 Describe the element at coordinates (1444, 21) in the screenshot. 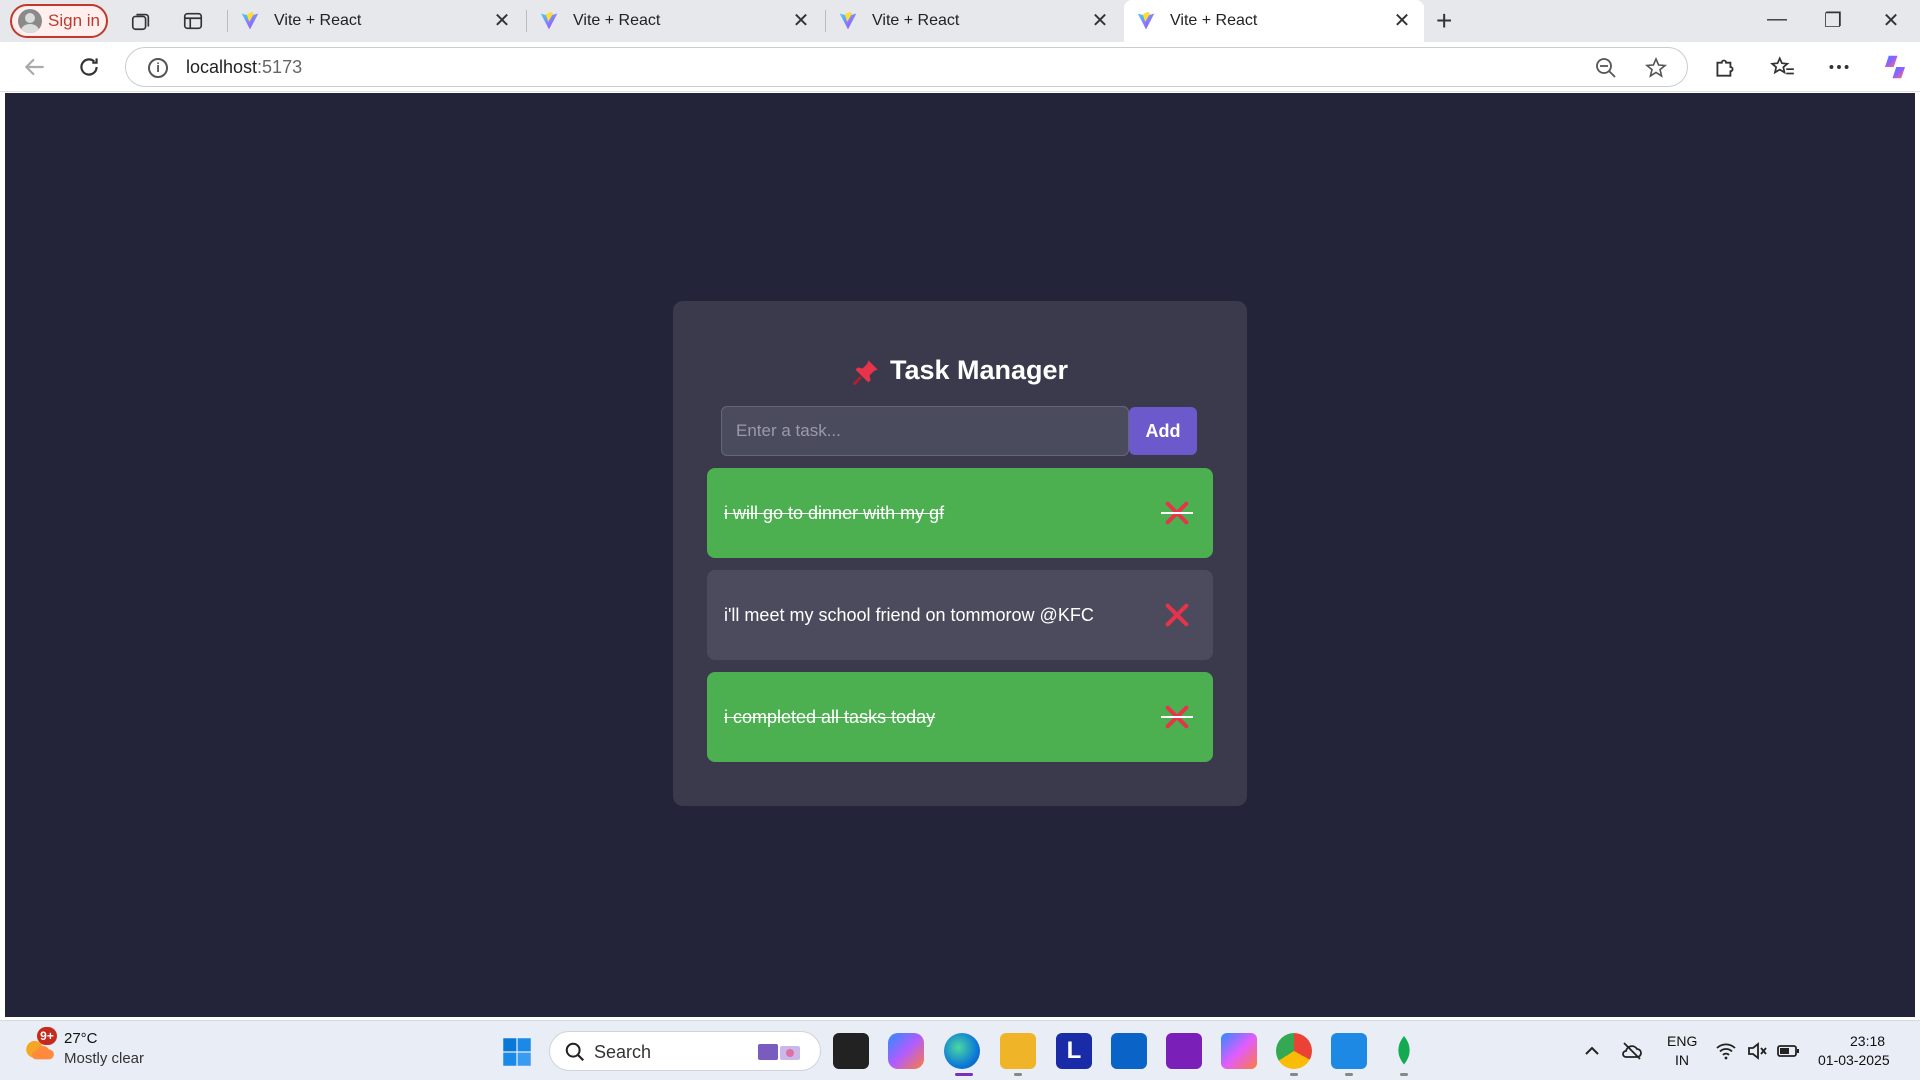

I see `new-tab-button: +` at that location.